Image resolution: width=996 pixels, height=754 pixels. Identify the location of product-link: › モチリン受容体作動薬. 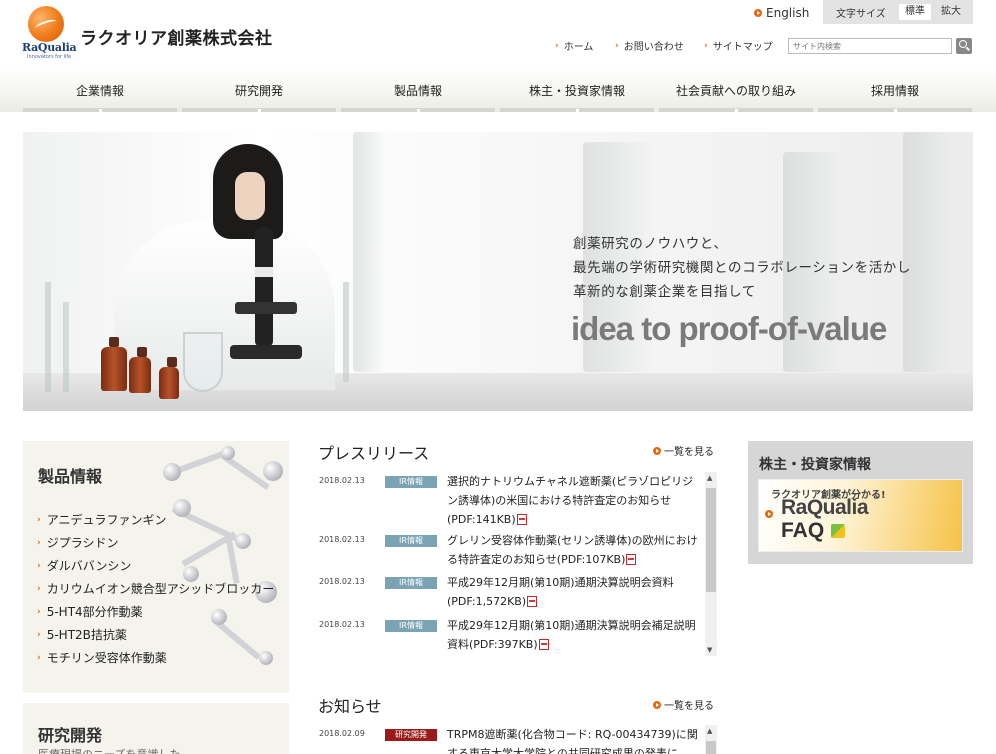
(155, 657).